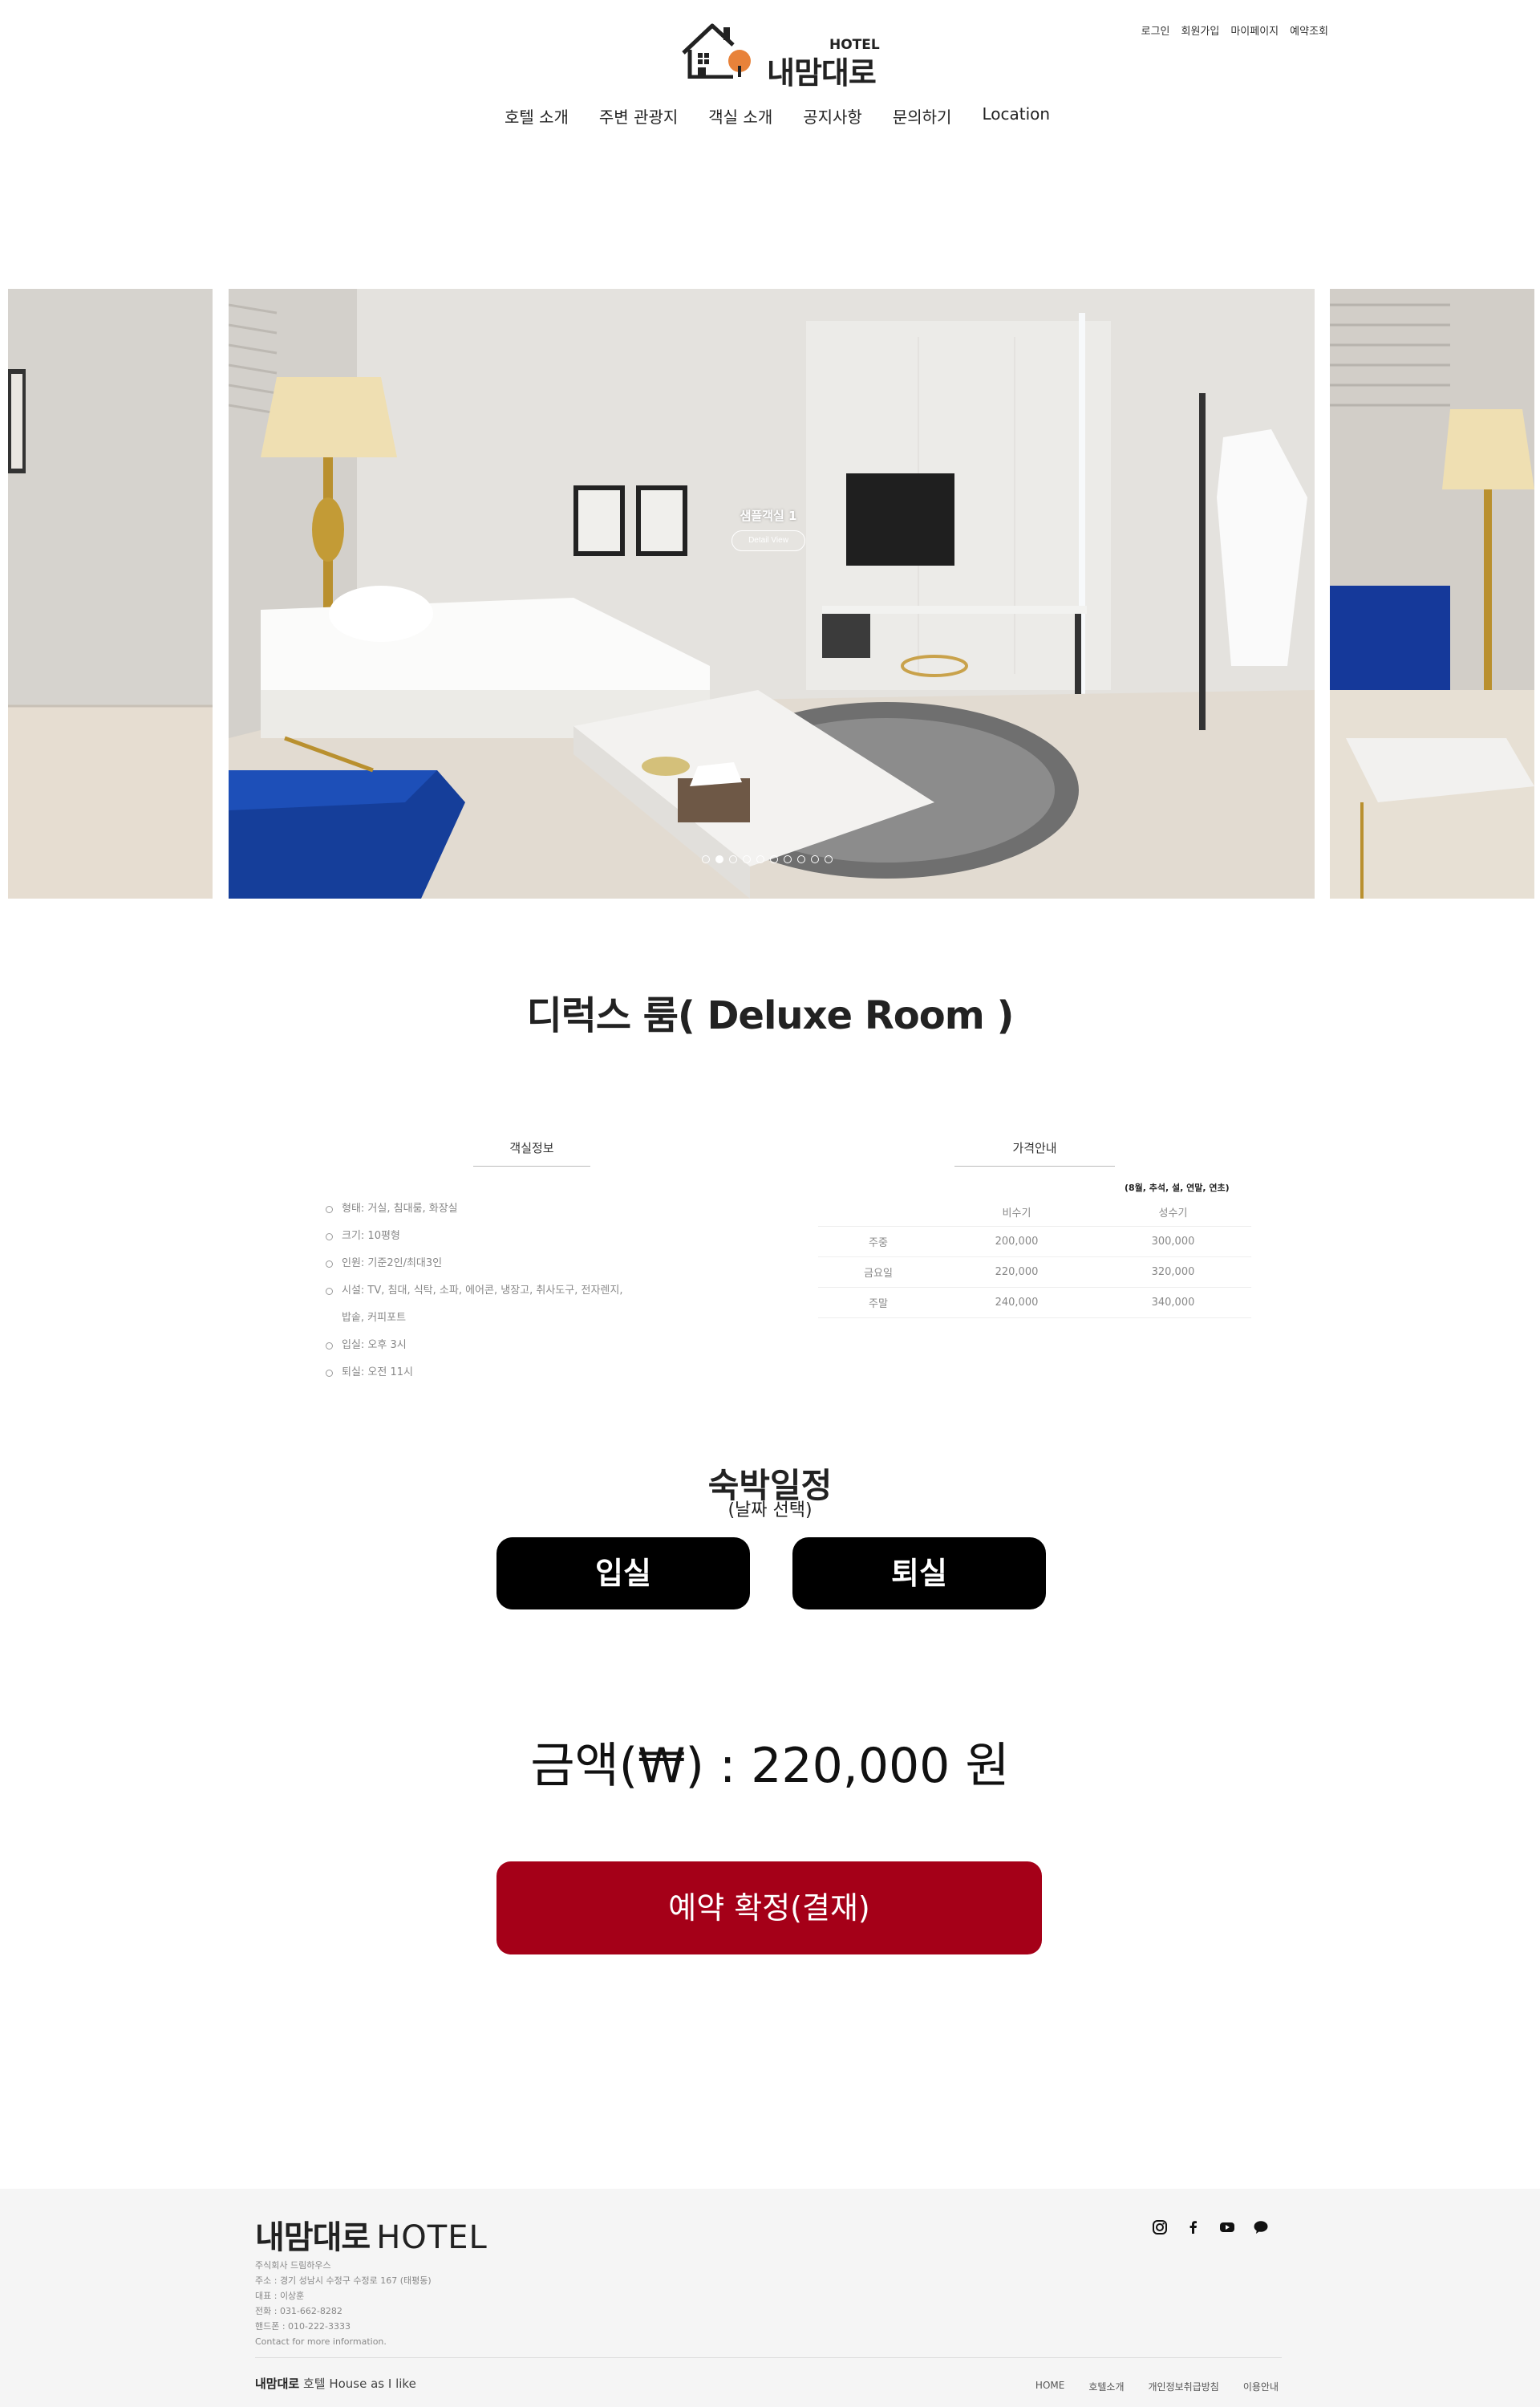 Image resolution: width=1540 pixels, height=2407 pixels. What do you see at coordinates (432, 2237) in the screenshot?
I see `footer-logo-en: HOTEL` at bounding box center [432, 2237].